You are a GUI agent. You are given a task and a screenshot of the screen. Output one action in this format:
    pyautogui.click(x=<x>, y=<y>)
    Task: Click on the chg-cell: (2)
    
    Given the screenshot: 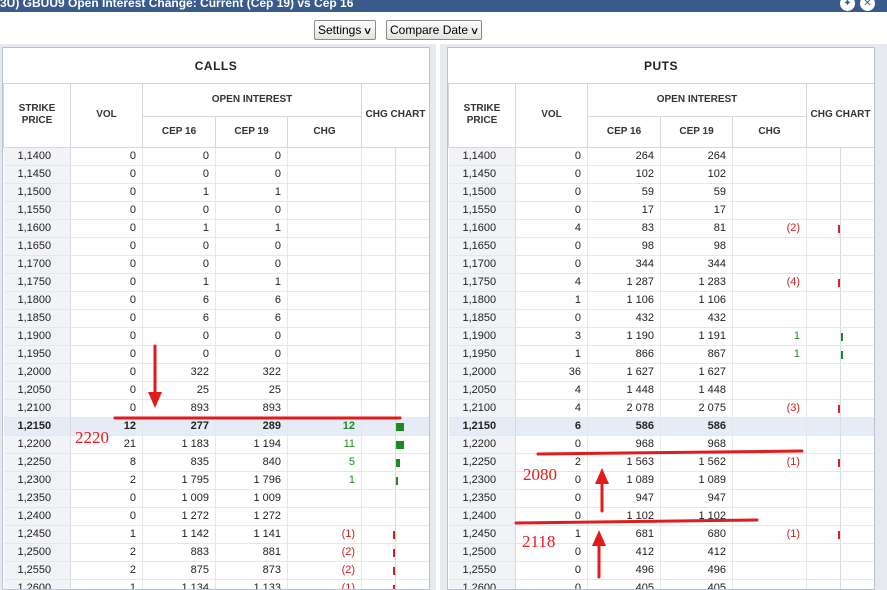 What is the action you would take?
    pyautogui.click(x=325, y=570)
    